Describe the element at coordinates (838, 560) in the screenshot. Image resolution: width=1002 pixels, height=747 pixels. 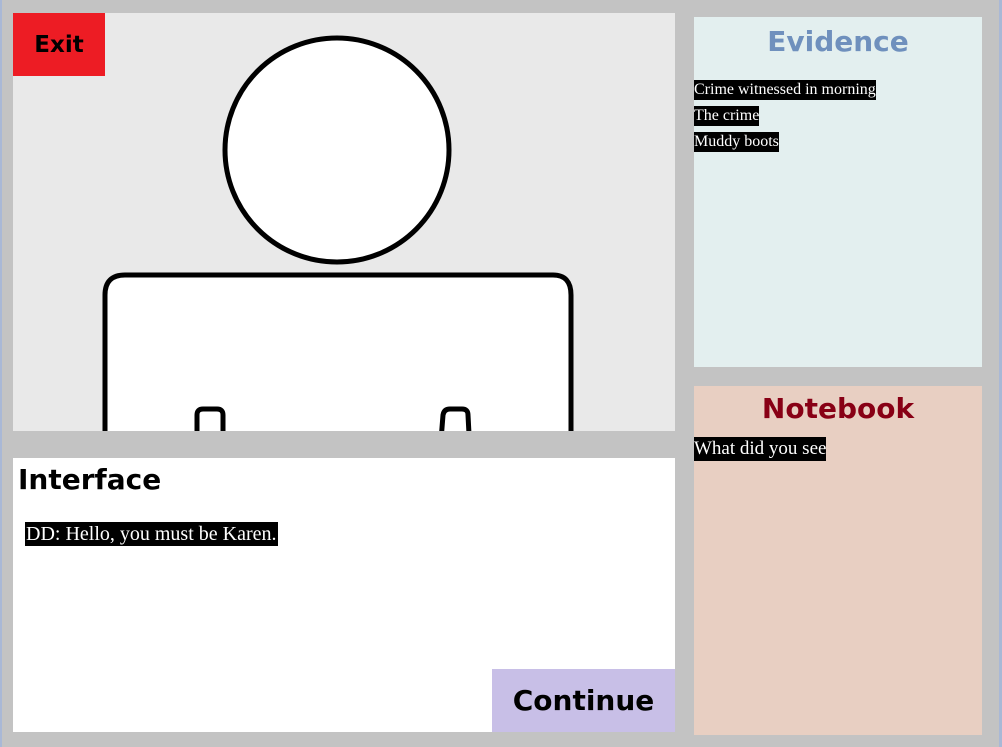
I see `notebook-panel: Notebook What did you see` at that location.